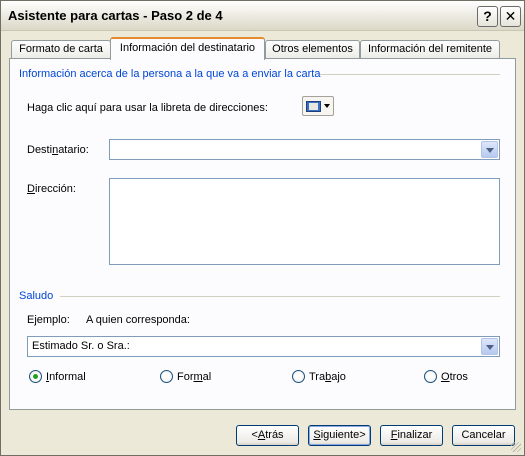  What do you see at coordinates (81, 346) in the screenshot?
I see `salutation-value: Estimado Sr. o Sra.:` at bounding box center [81, 346].